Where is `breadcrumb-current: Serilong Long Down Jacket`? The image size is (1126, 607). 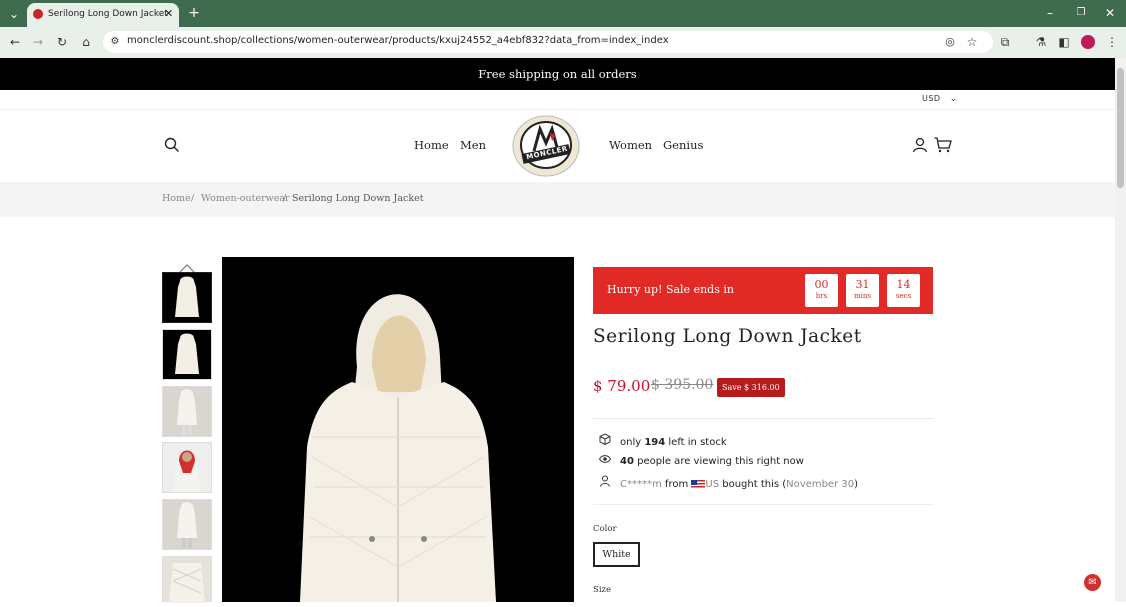 breadcrumb-current: Serilong Long Down Jacket is located at coordinates (358, 198).